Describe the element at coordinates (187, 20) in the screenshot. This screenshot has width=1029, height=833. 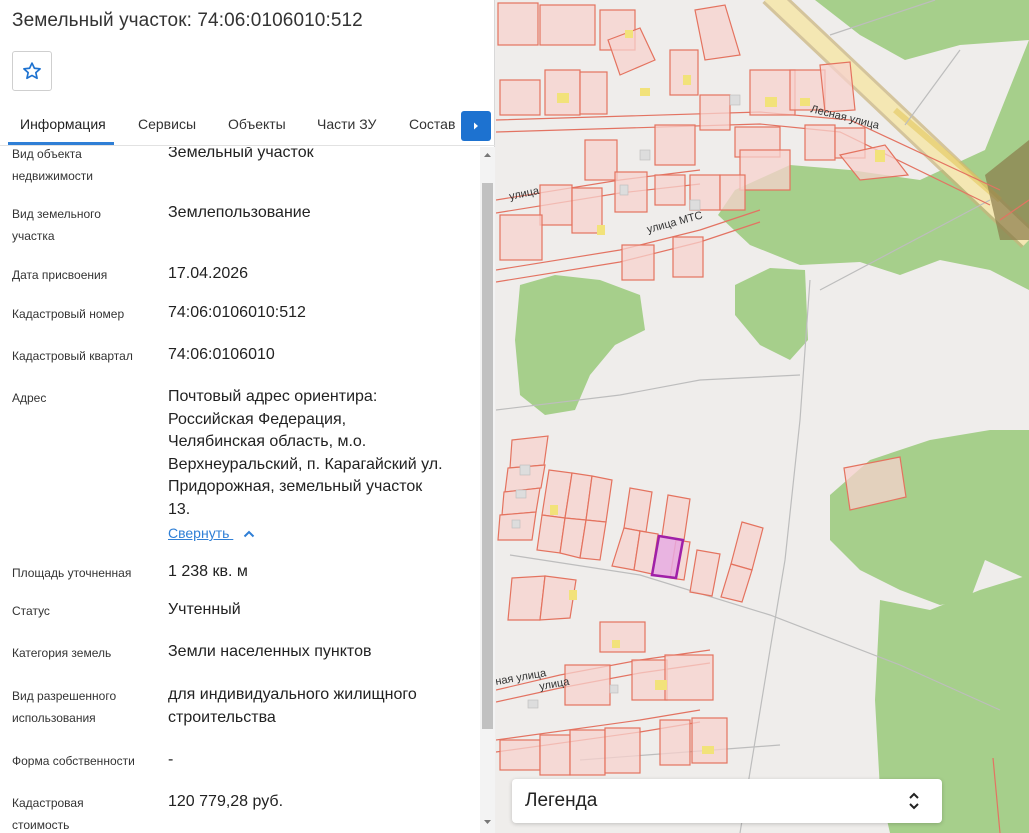
I see `page-title: Земельный участок: 74:06:0106010:512` at that location.